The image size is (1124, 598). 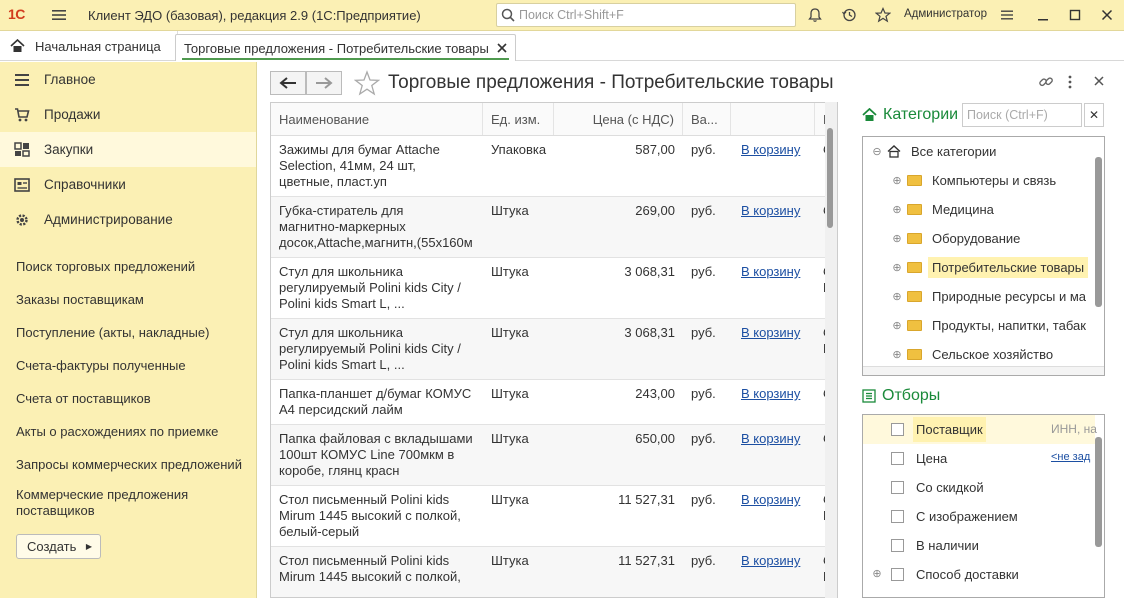 What do you see at coordinates (831, 350) in the screenshot?
I see `table-scrollbar` at bounding box center [831, 350].